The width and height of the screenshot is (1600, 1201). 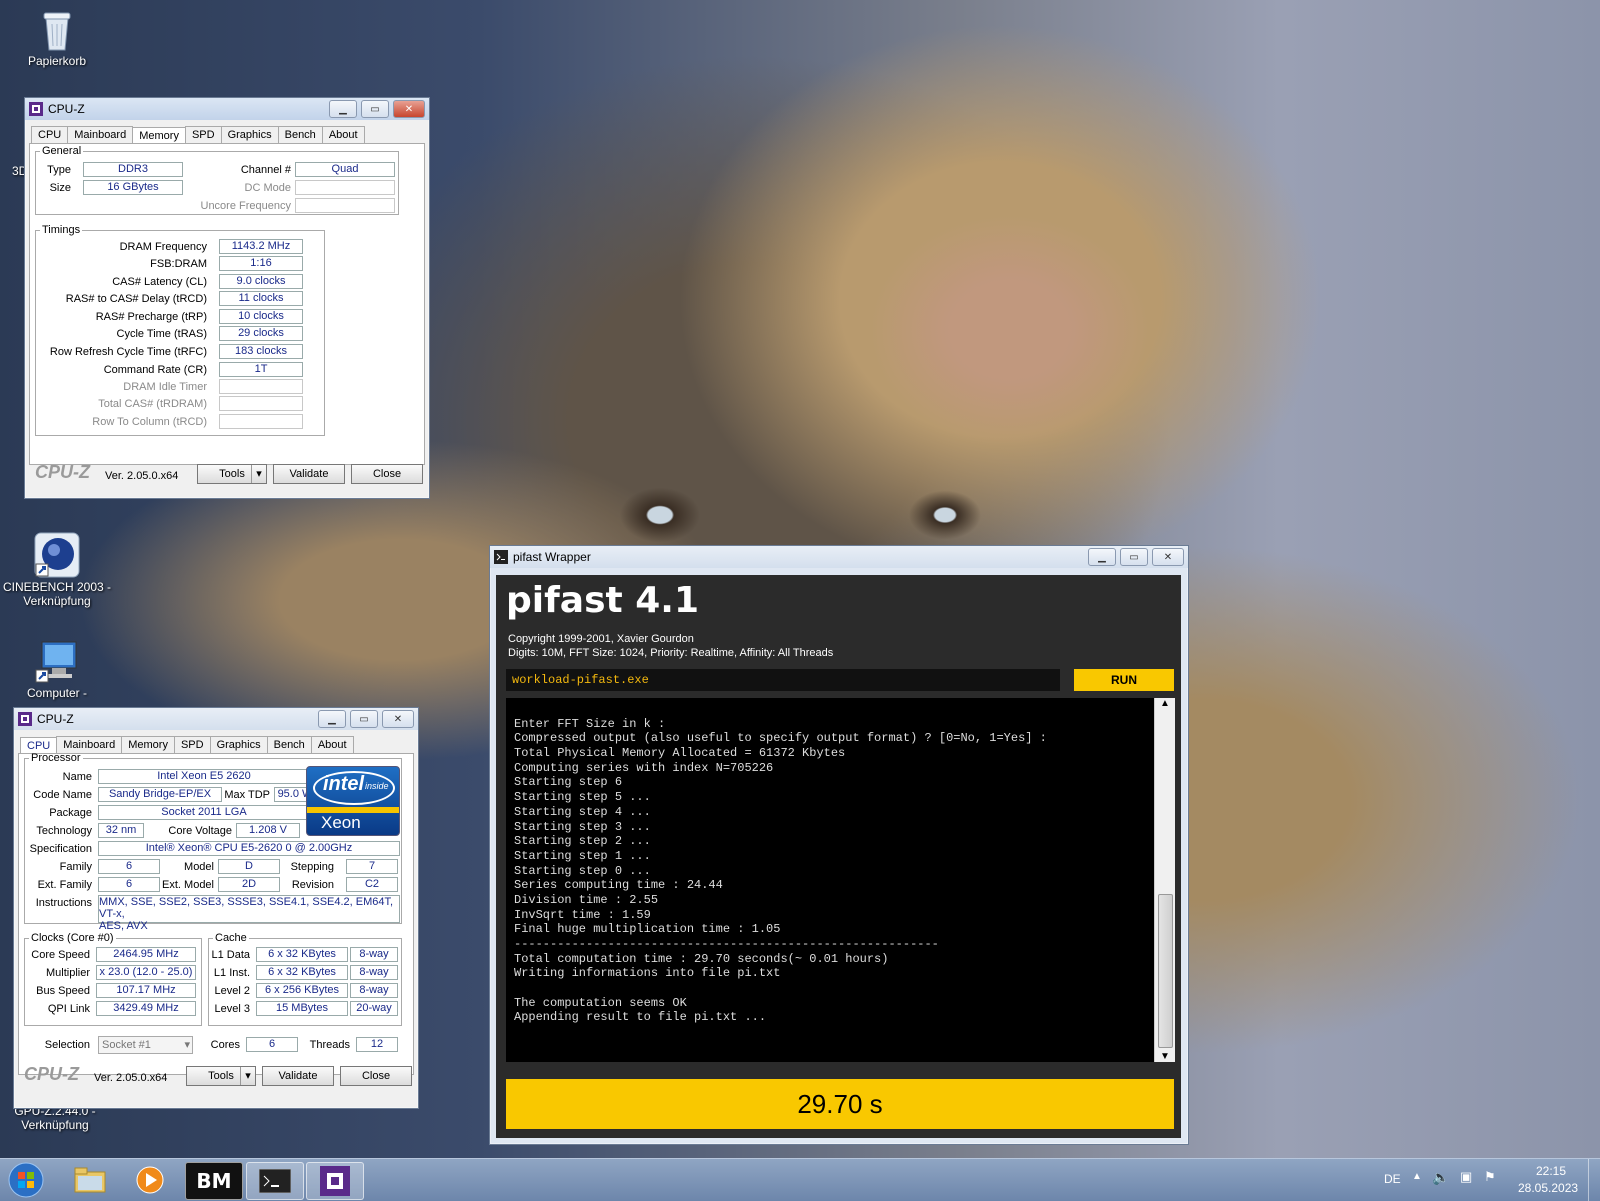 I want to click on revision-value: C2, so click(x=372, y=884).